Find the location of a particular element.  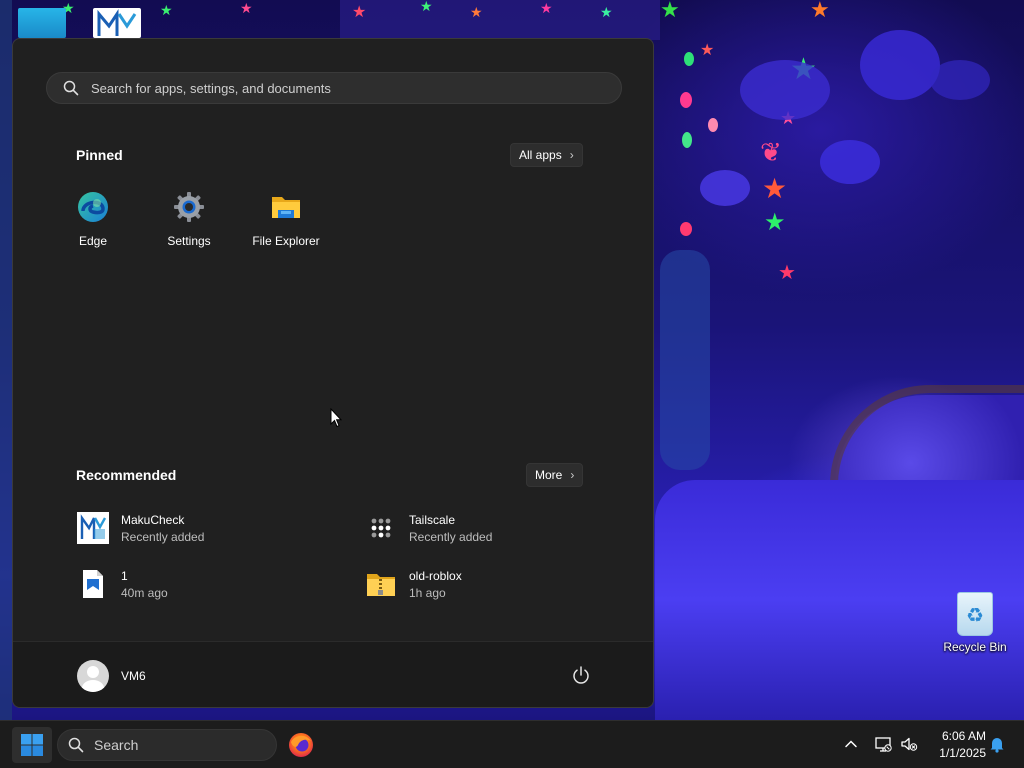

all-apps-label: All apps is located at coordinates (540, 155).